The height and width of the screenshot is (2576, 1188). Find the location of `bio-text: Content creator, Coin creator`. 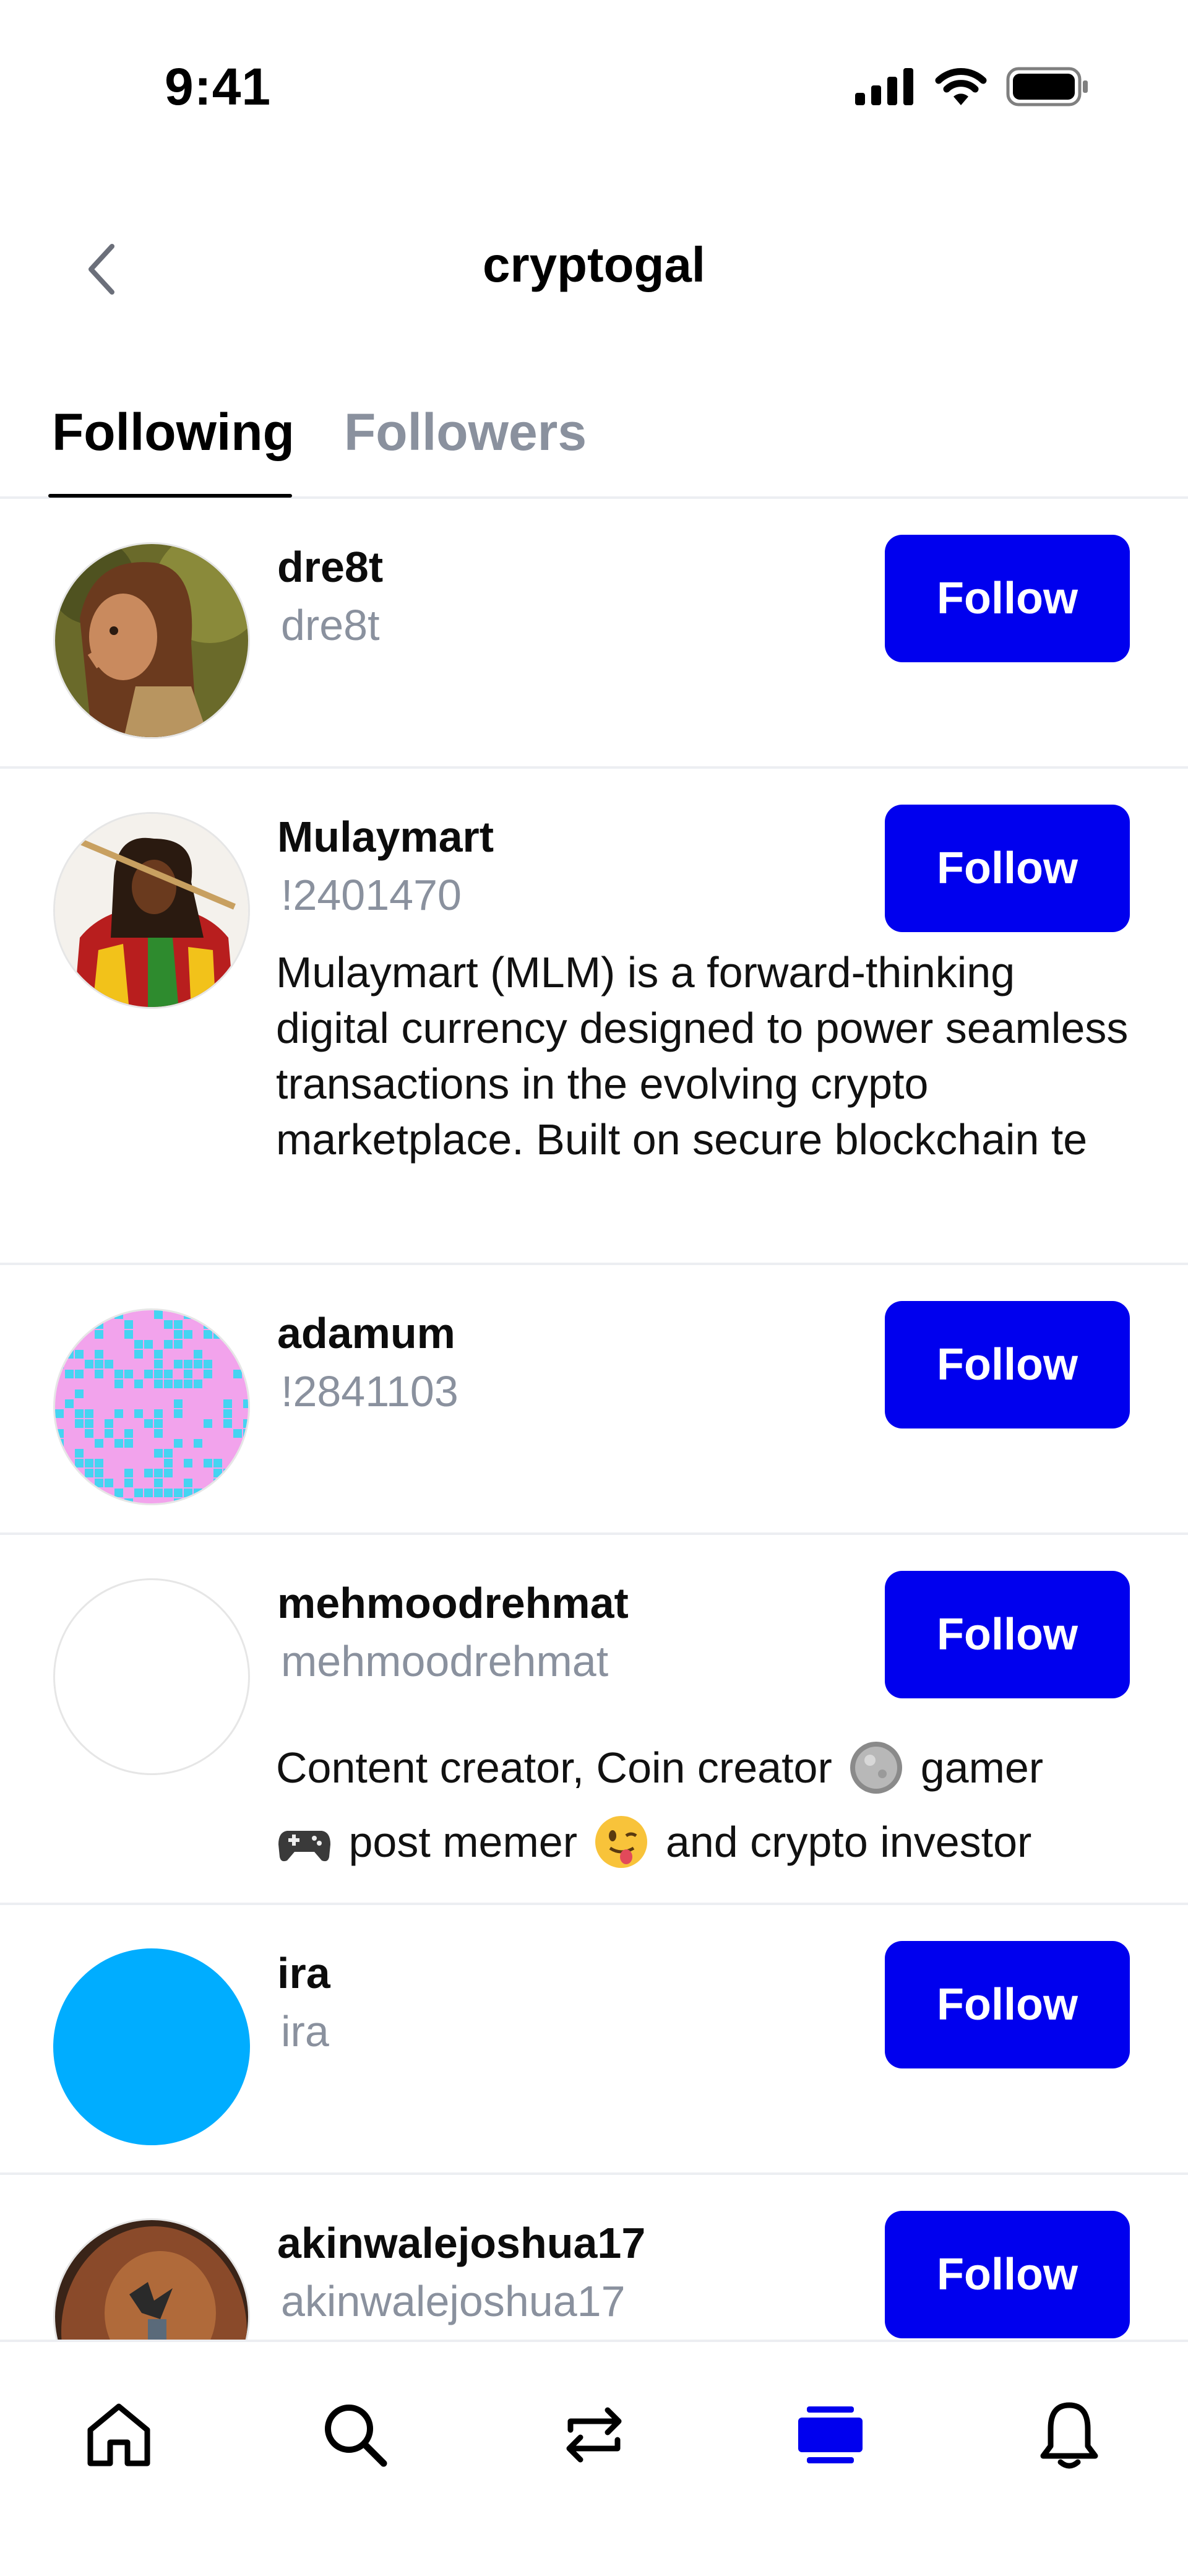

bio-text: Content creator, Coin creator is located at coordinates (554, 1768).